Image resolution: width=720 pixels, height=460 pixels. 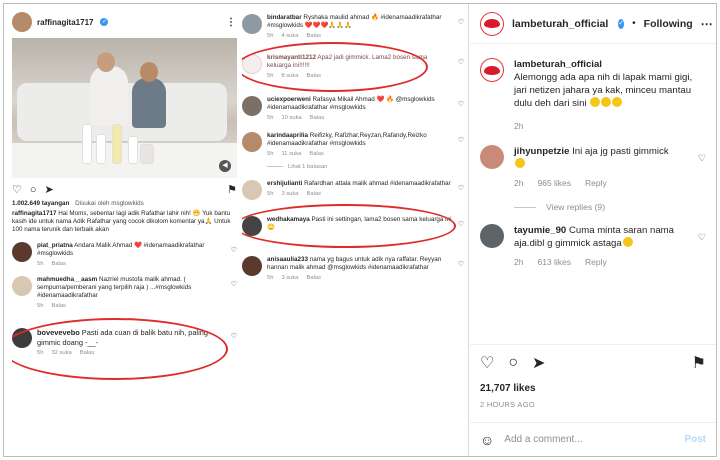 What do you see at coordinates (468, 230) in the screenshot?
I see `divider` at bounding box center [468, 230].